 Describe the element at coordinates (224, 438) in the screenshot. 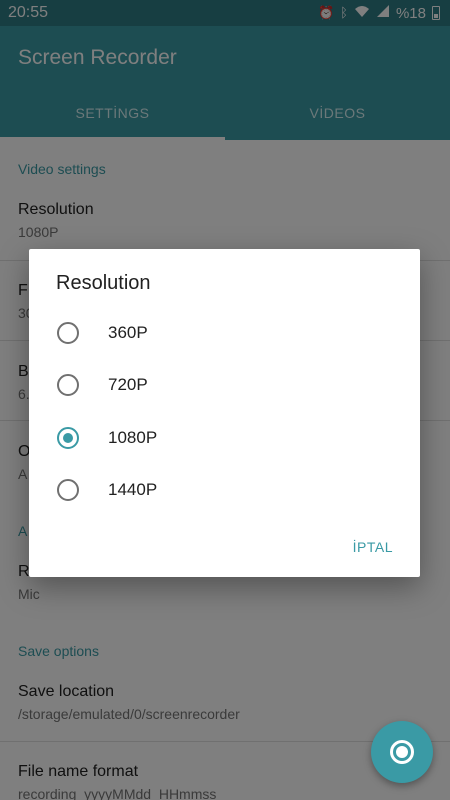

I see `option-1080p: 1080P` at that location.